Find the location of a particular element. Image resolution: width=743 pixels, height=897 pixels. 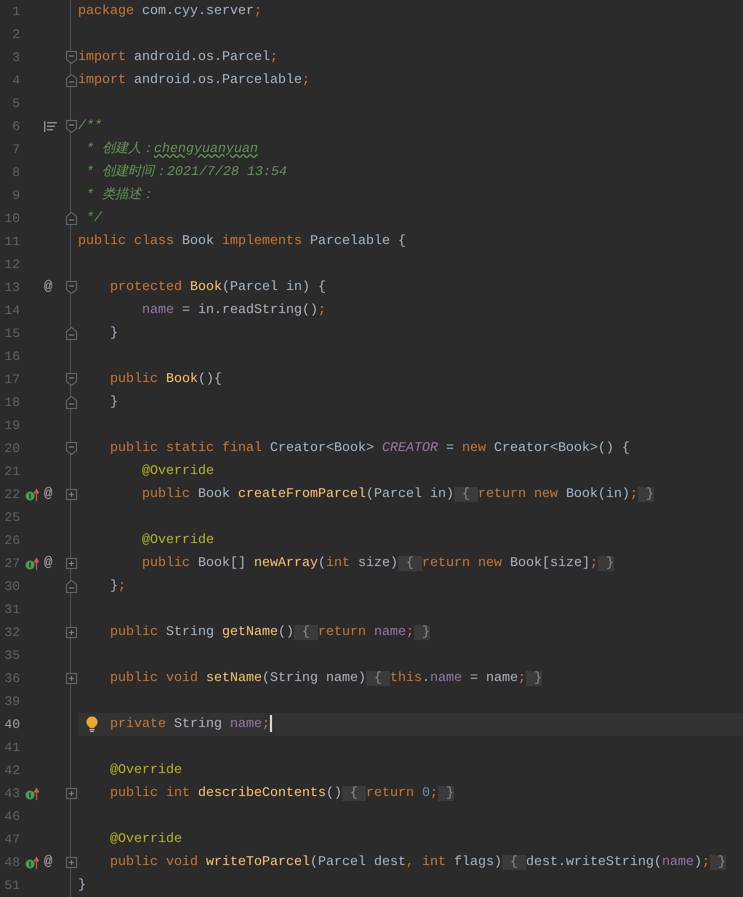

line-number: 27 is located at coordinates (11, 564).